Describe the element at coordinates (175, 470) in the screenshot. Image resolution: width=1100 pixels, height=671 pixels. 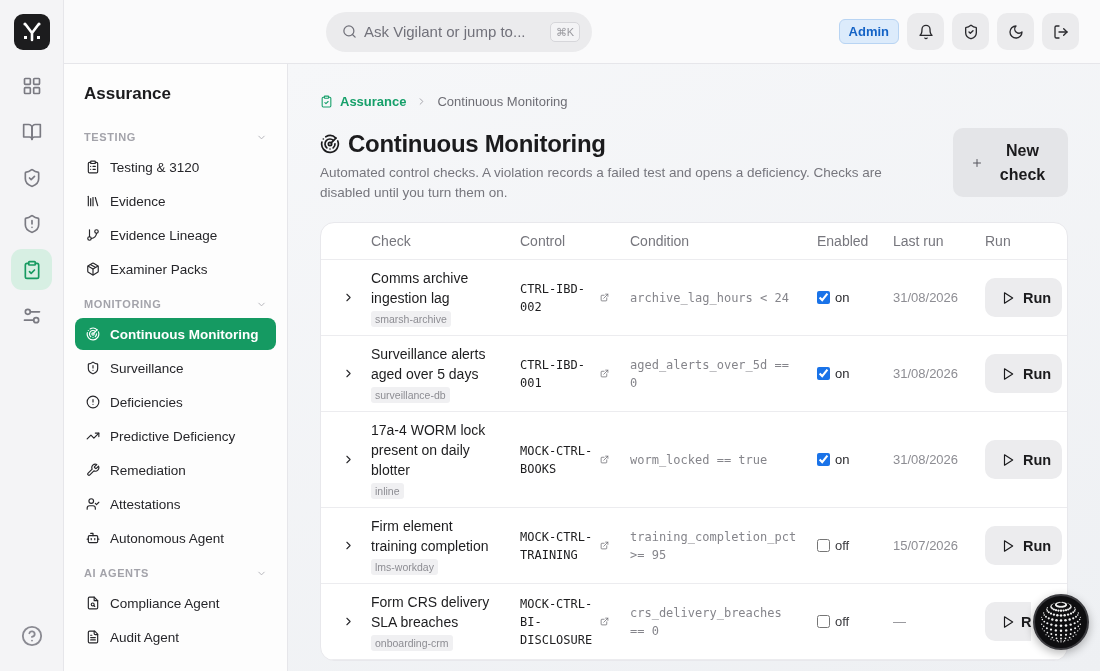
I see `sidebar-item: Remediation` at that location.